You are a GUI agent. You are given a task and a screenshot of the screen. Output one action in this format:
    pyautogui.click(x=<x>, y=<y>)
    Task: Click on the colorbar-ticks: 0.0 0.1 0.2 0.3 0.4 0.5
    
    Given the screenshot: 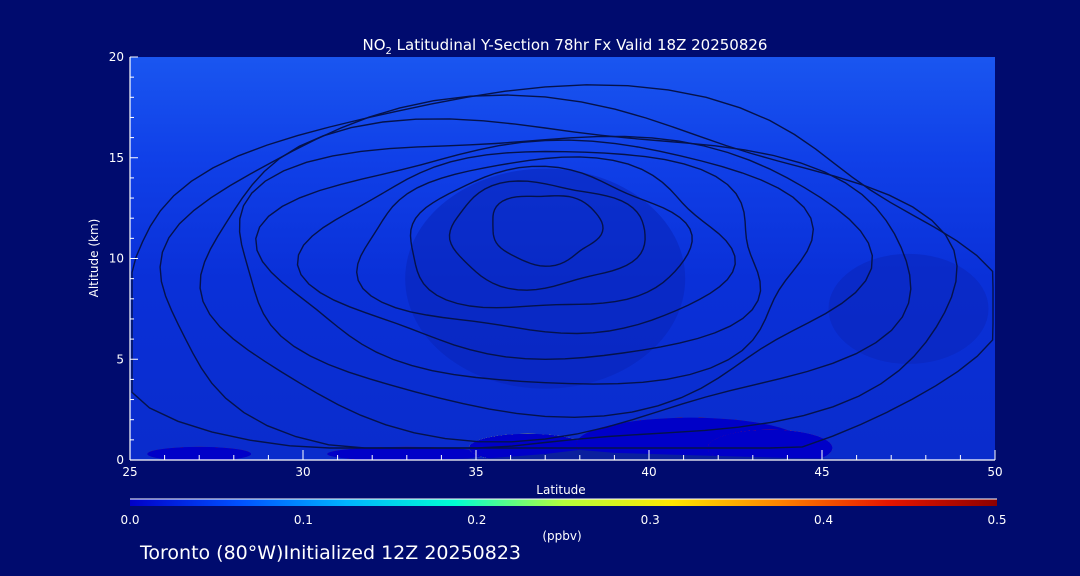 What is the action you would take?
    pyautogui.click(x=563, y=520)
    